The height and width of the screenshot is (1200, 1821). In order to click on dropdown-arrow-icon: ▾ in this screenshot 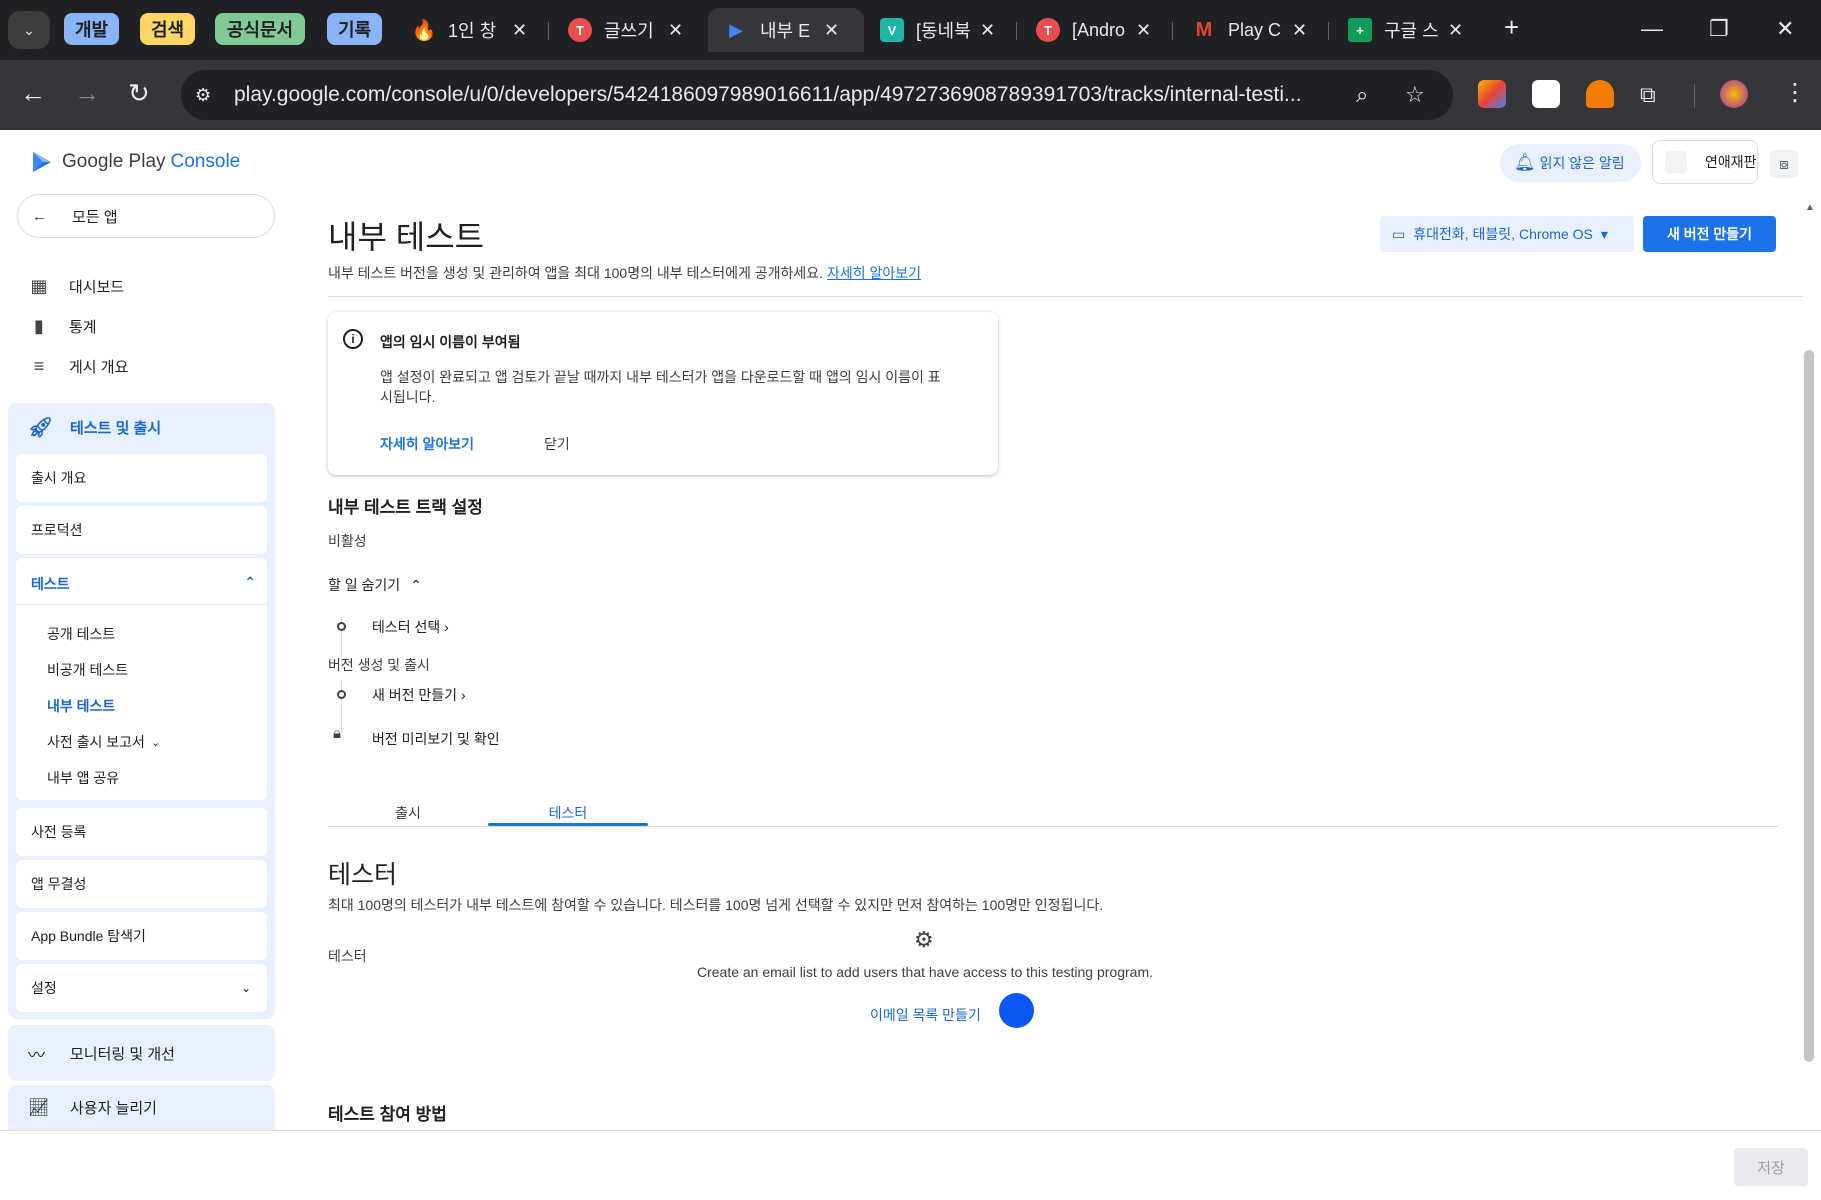, I will do `click(1604, 233)`.